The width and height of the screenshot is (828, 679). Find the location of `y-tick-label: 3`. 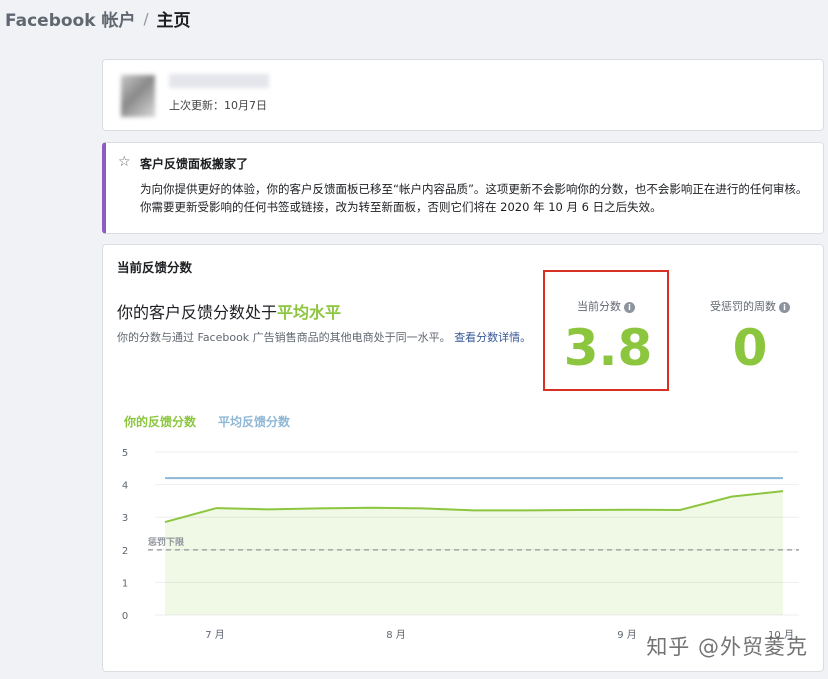

y-tick-label: 3 is located at coordinates (125, 518).